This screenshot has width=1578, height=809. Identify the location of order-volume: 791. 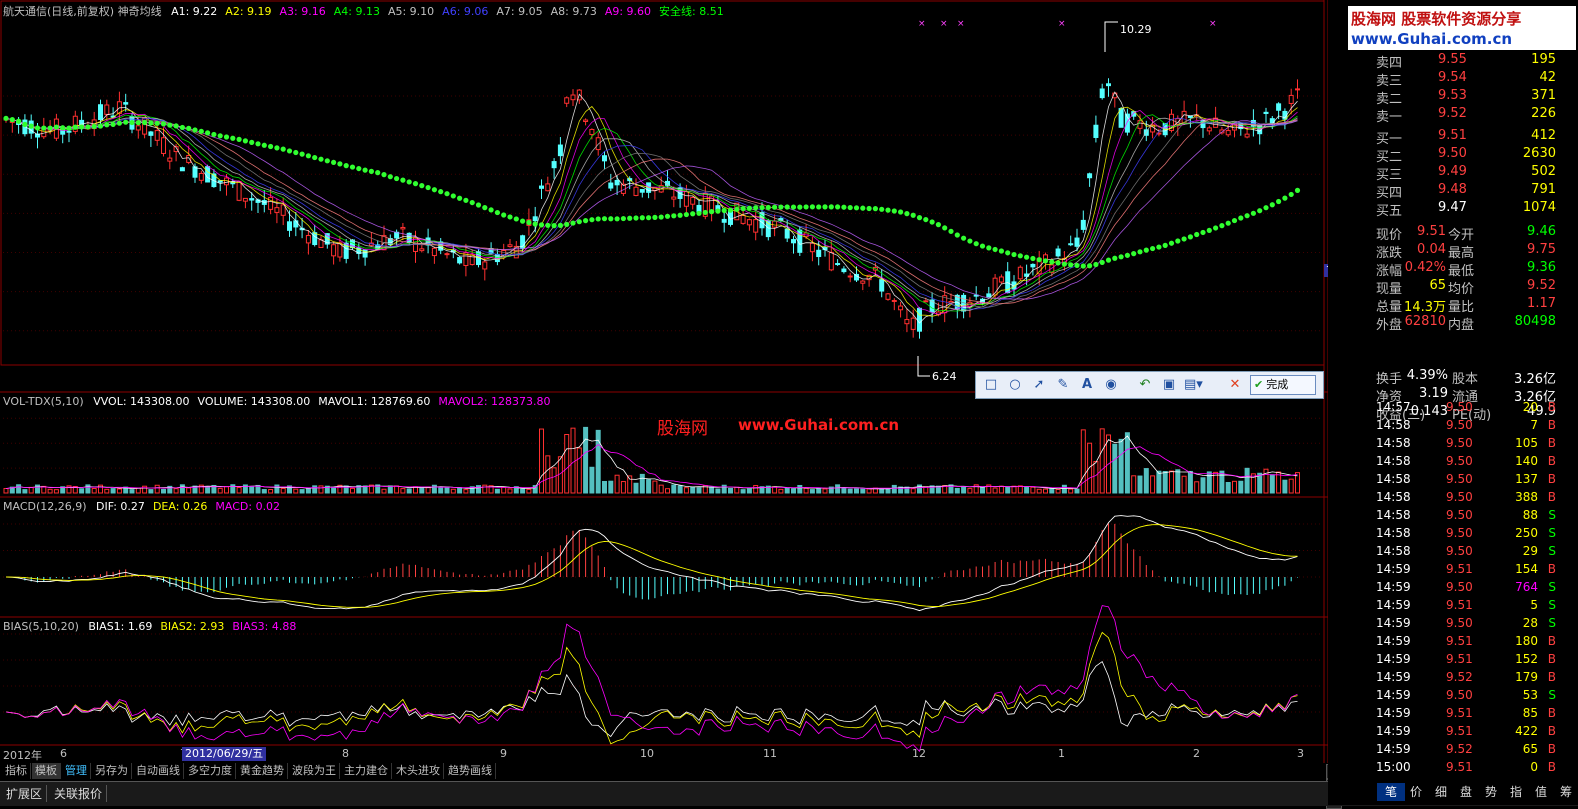
(1543, 189).